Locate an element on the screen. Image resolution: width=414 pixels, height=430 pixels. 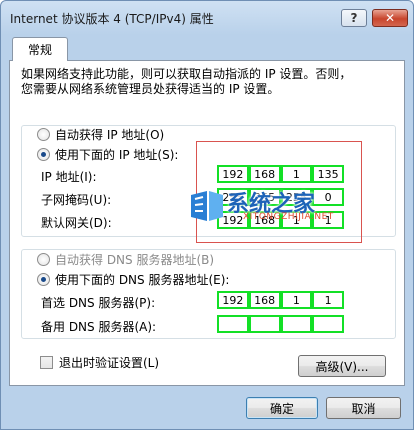
tab-general: 常规 is located at coordinates (40, 49).